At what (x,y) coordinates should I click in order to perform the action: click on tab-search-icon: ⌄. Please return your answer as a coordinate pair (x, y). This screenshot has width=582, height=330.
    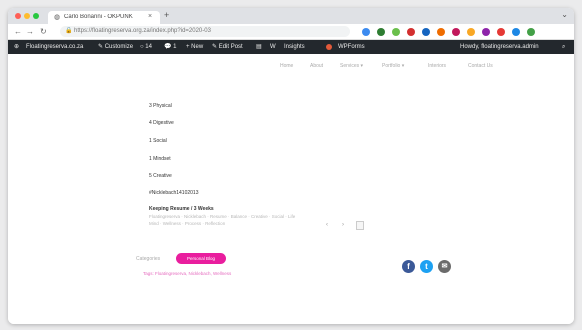
    Looking at the image, I should click on (564, 15).